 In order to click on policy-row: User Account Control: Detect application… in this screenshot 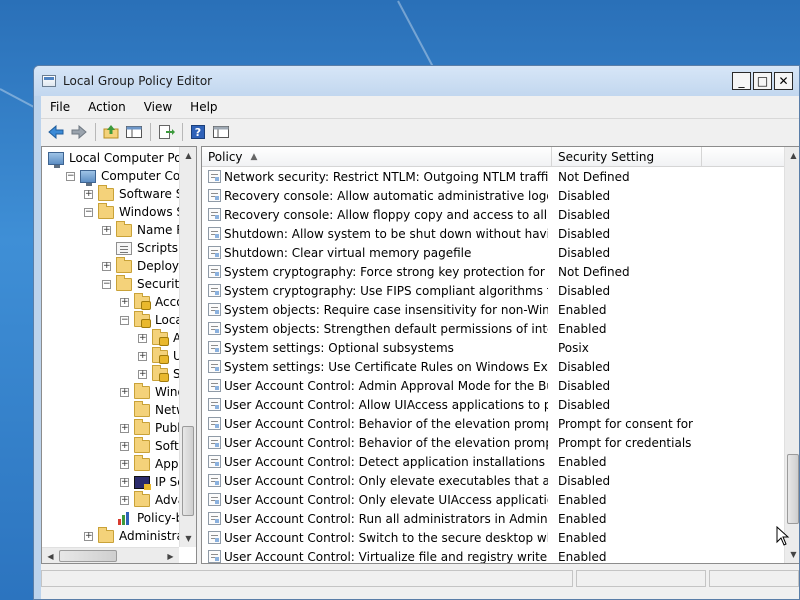, I will do `click(493, 461)`.